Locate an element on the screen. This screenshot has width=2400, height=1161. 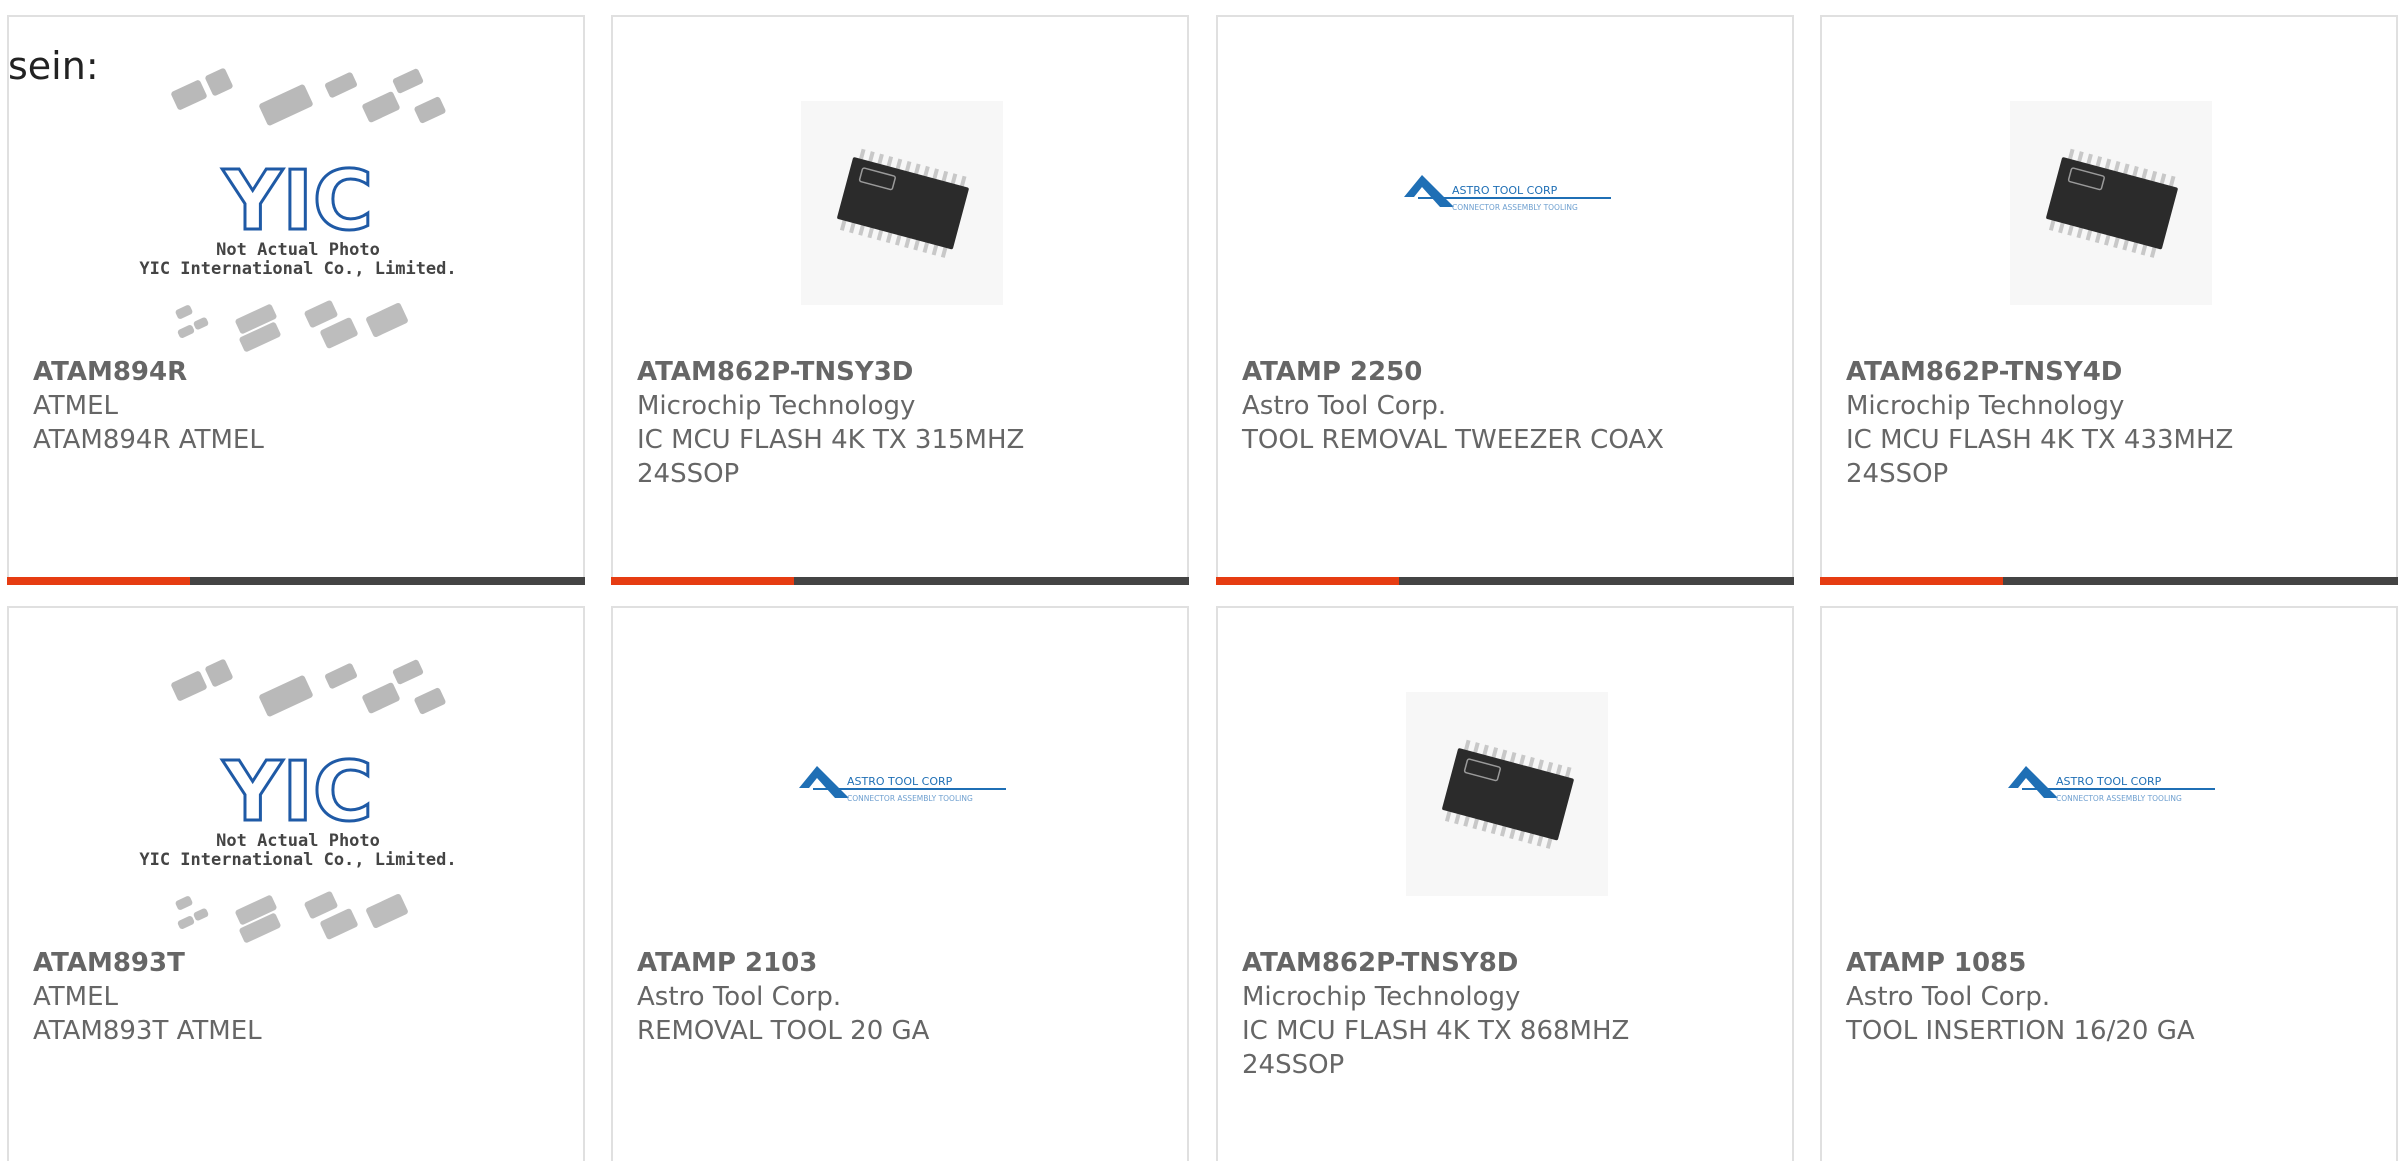
product-description: ATAM894R ATMEL is located at coordinates (148, 440).